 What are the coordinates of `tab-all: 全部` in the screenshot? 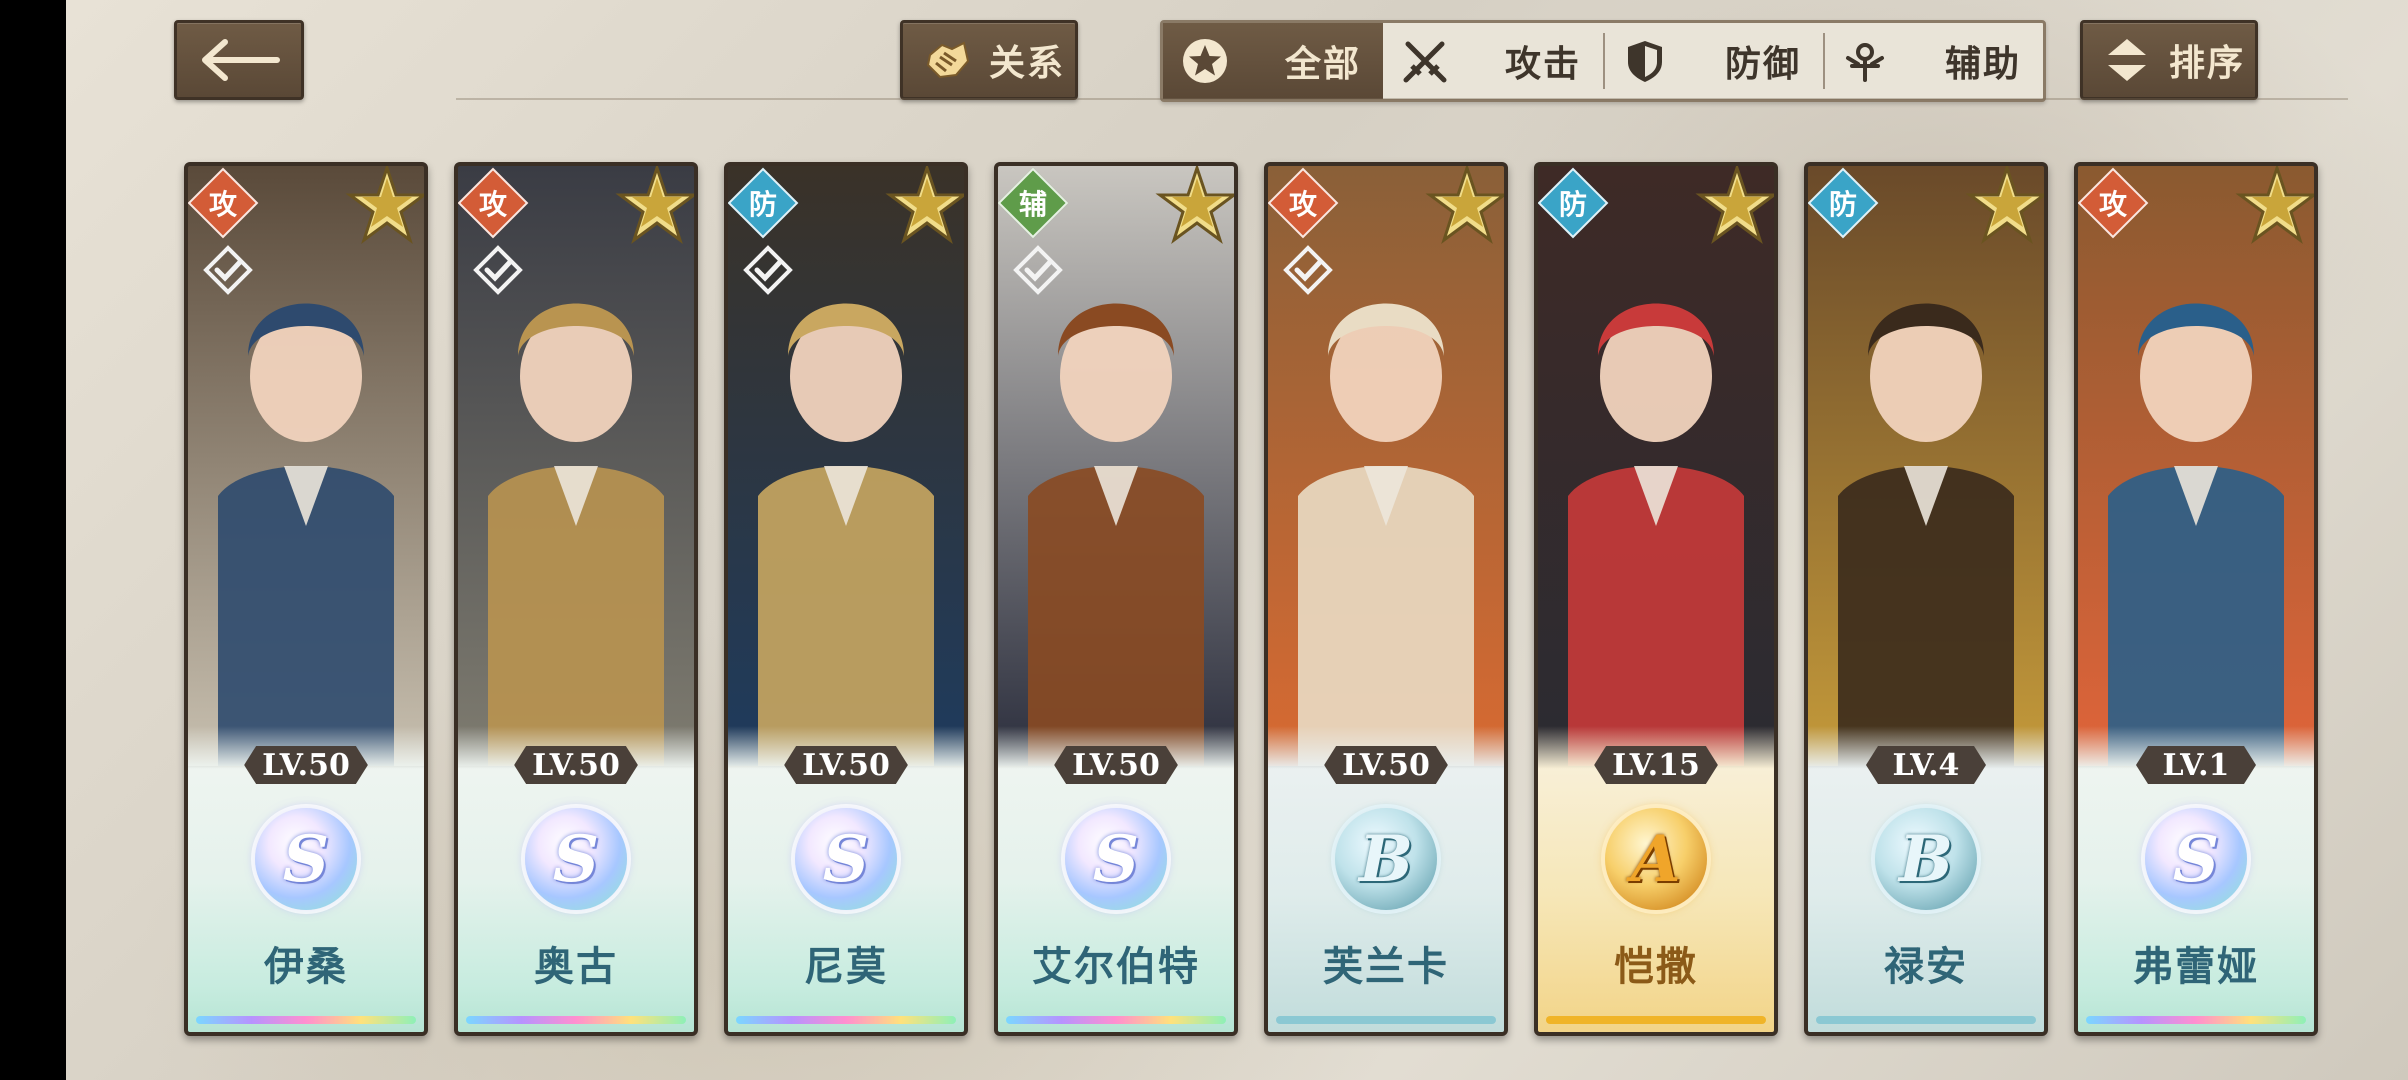 It's located at (1273, 61).